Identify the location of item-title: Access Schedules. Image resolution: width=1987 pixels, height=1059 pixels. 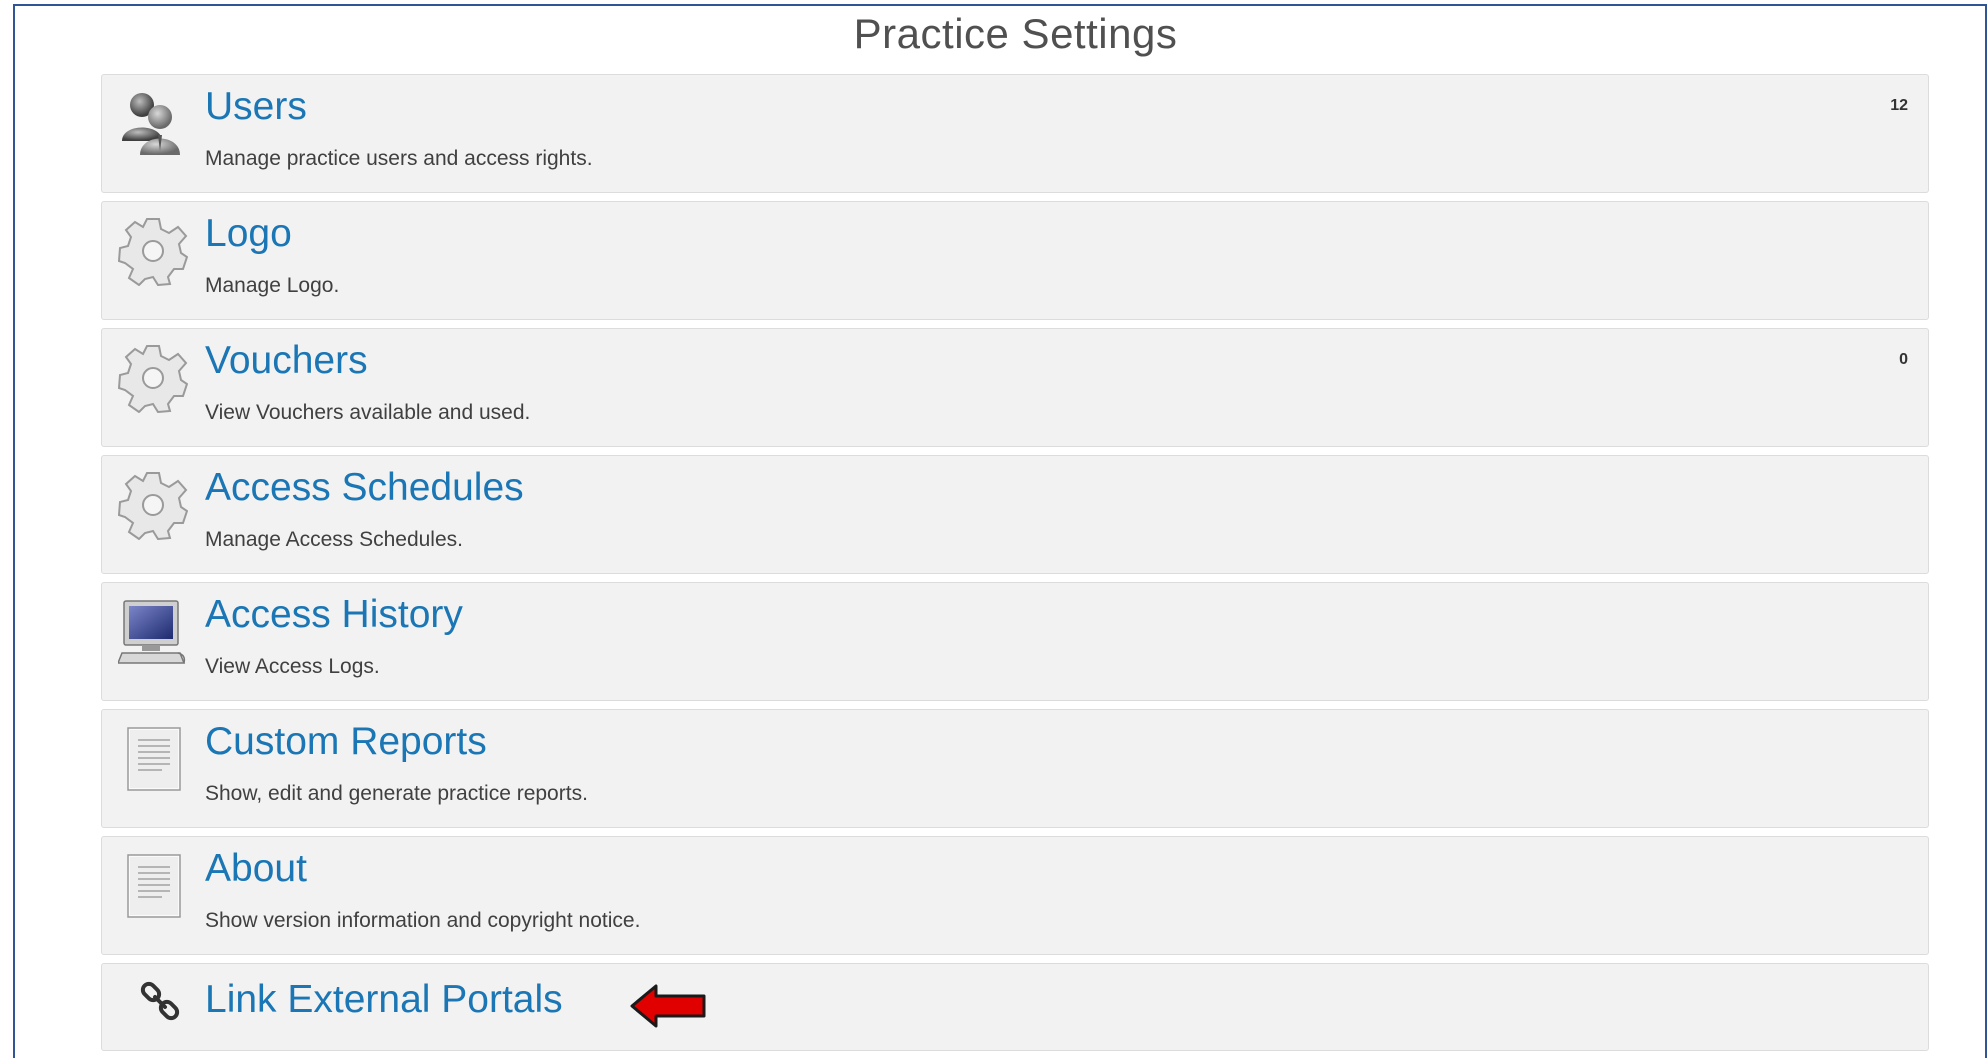
(364, 487).